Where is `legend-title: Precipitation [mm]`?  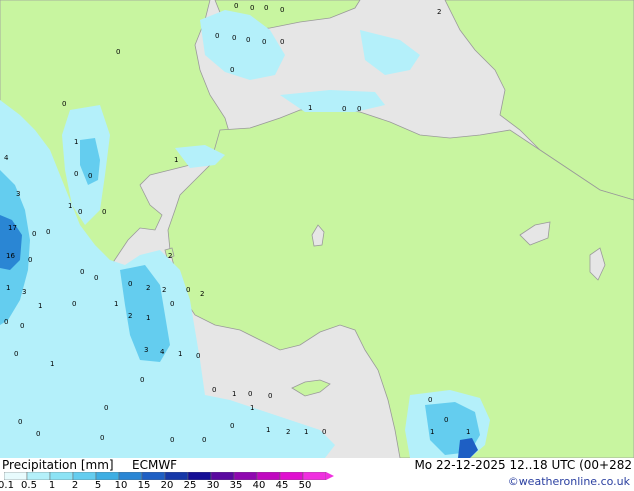
legend-title: Precipitation [mm] is located at coordinates (58, 465).